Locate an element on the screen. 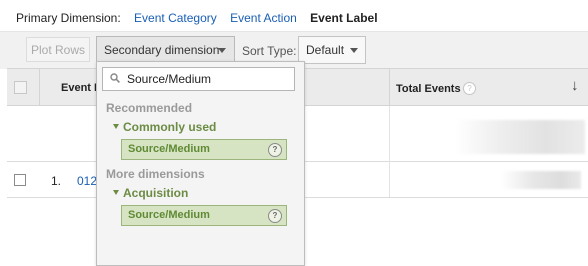 The height and width of the screenshot is (266, 588). secondary-dimension-button: Secondary dimension is located at coordinates (165, 50).